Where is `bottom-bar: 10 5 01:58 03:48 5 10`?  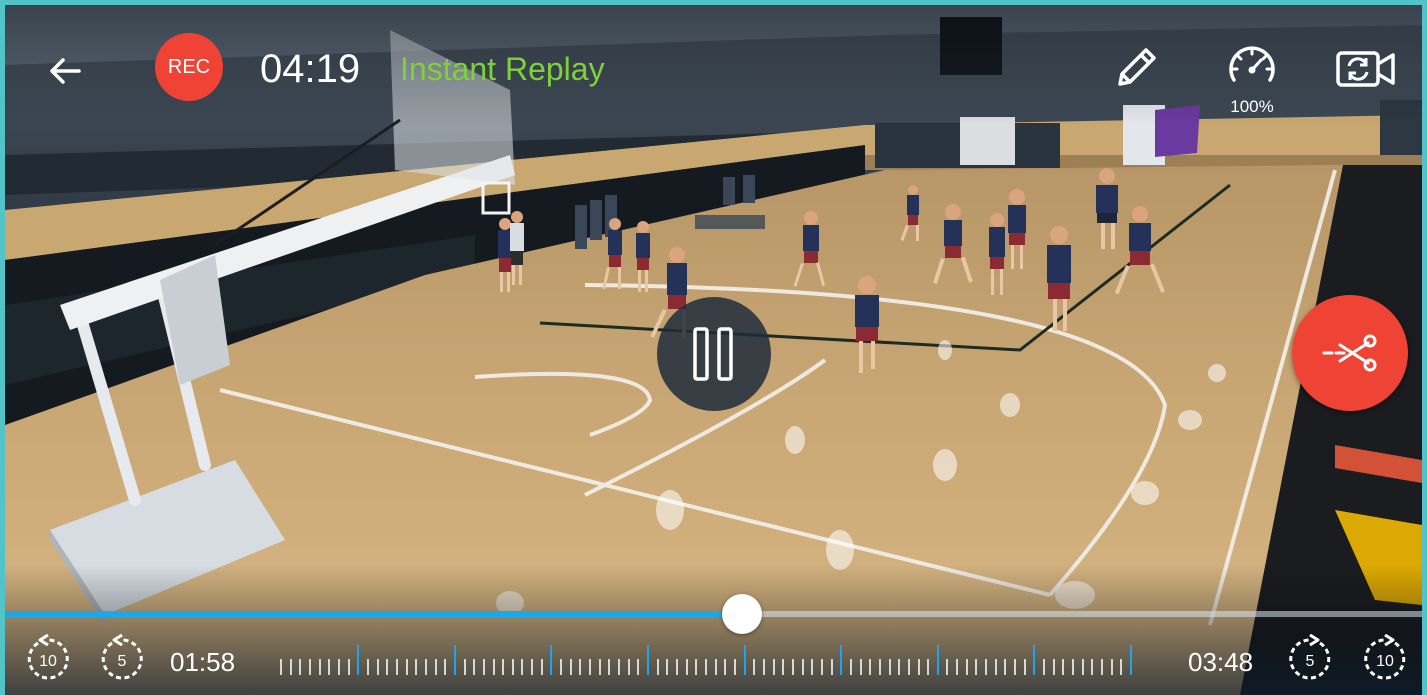 bottom-bar: 10 5 01:58 03:48 5 10 is located at coordinates (713, 657).